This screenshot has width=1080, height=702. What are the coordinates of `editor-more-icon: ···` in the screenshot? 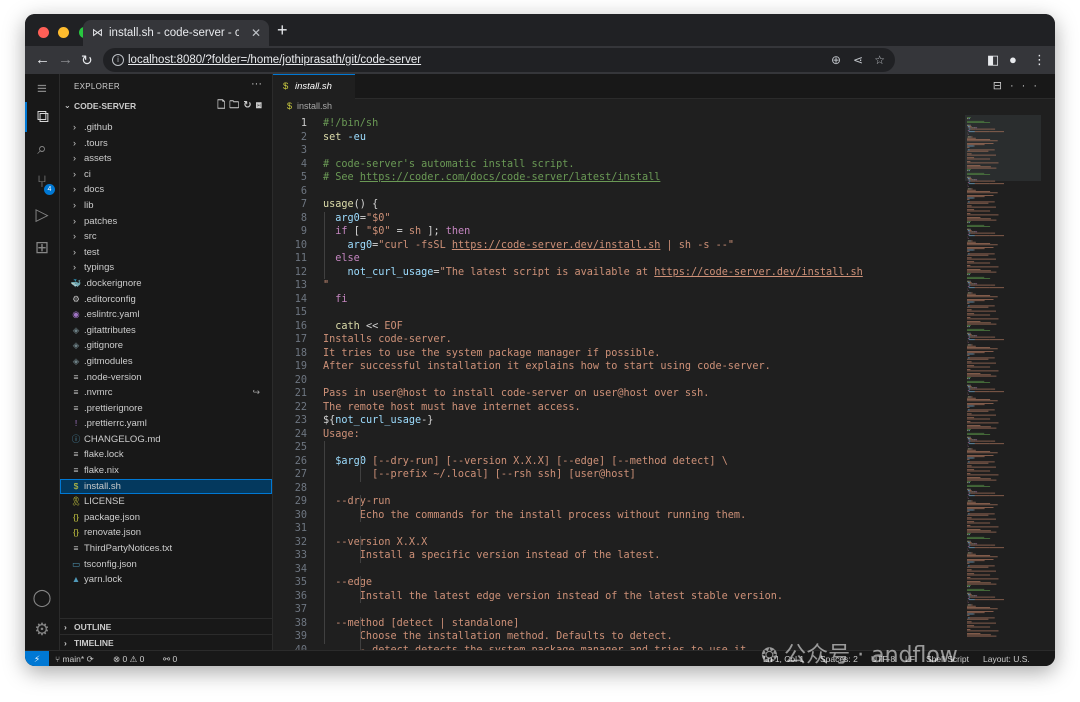 It's located at (1027, 86).